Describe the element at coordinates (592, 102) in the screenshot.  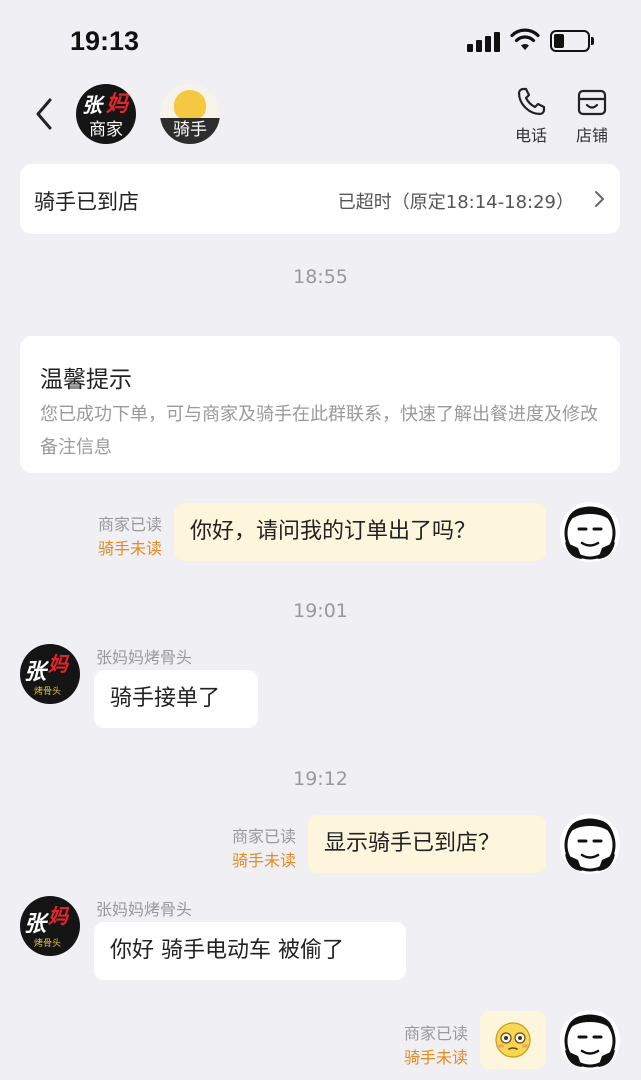
I see `store-icon` at that location.